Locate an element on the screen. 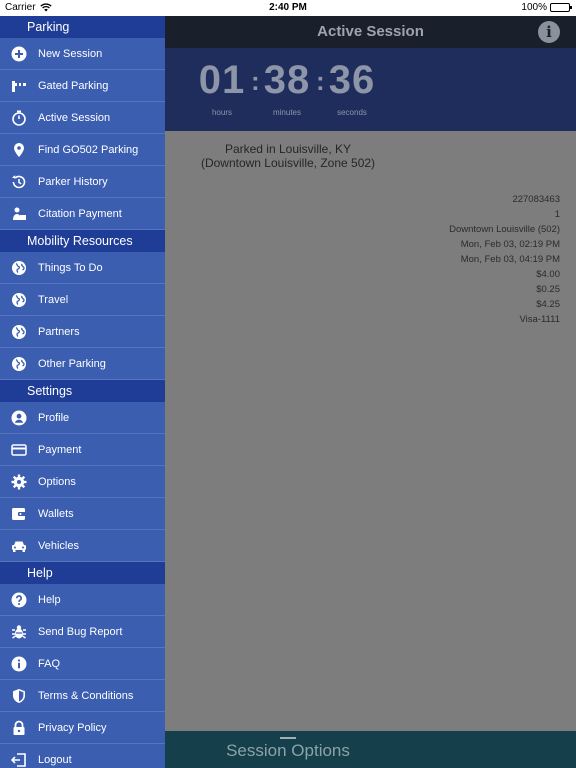  menu-item-label: Gated Parking is located at coordinates (73, 85).